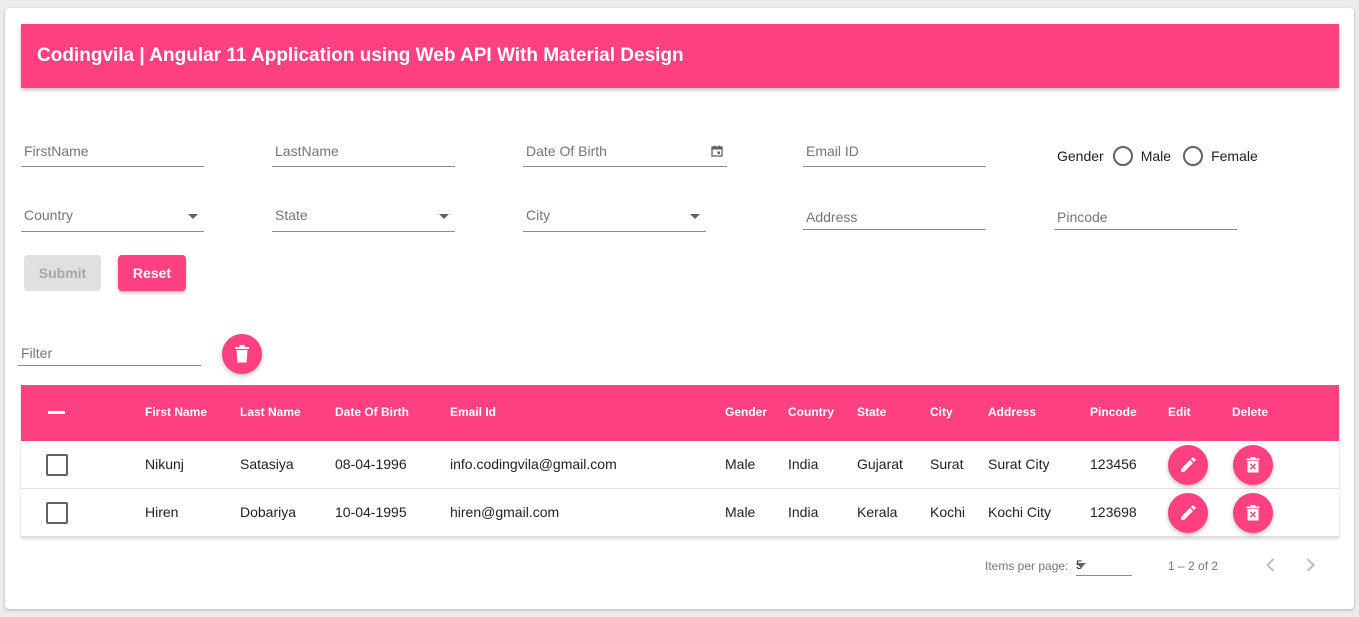 The image size is (1359, 617). I want to click on city-select: City, so click(614, 215).